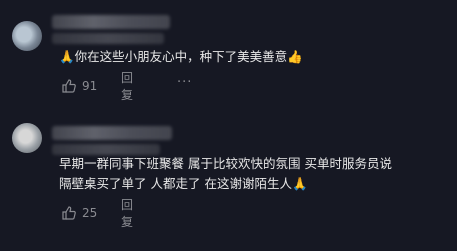 Image resolution: width=457 pixels, height=251 pixels. Describe the element at coordinates (79, 86) in the screenshot. I see `like-button: 91` at that location.